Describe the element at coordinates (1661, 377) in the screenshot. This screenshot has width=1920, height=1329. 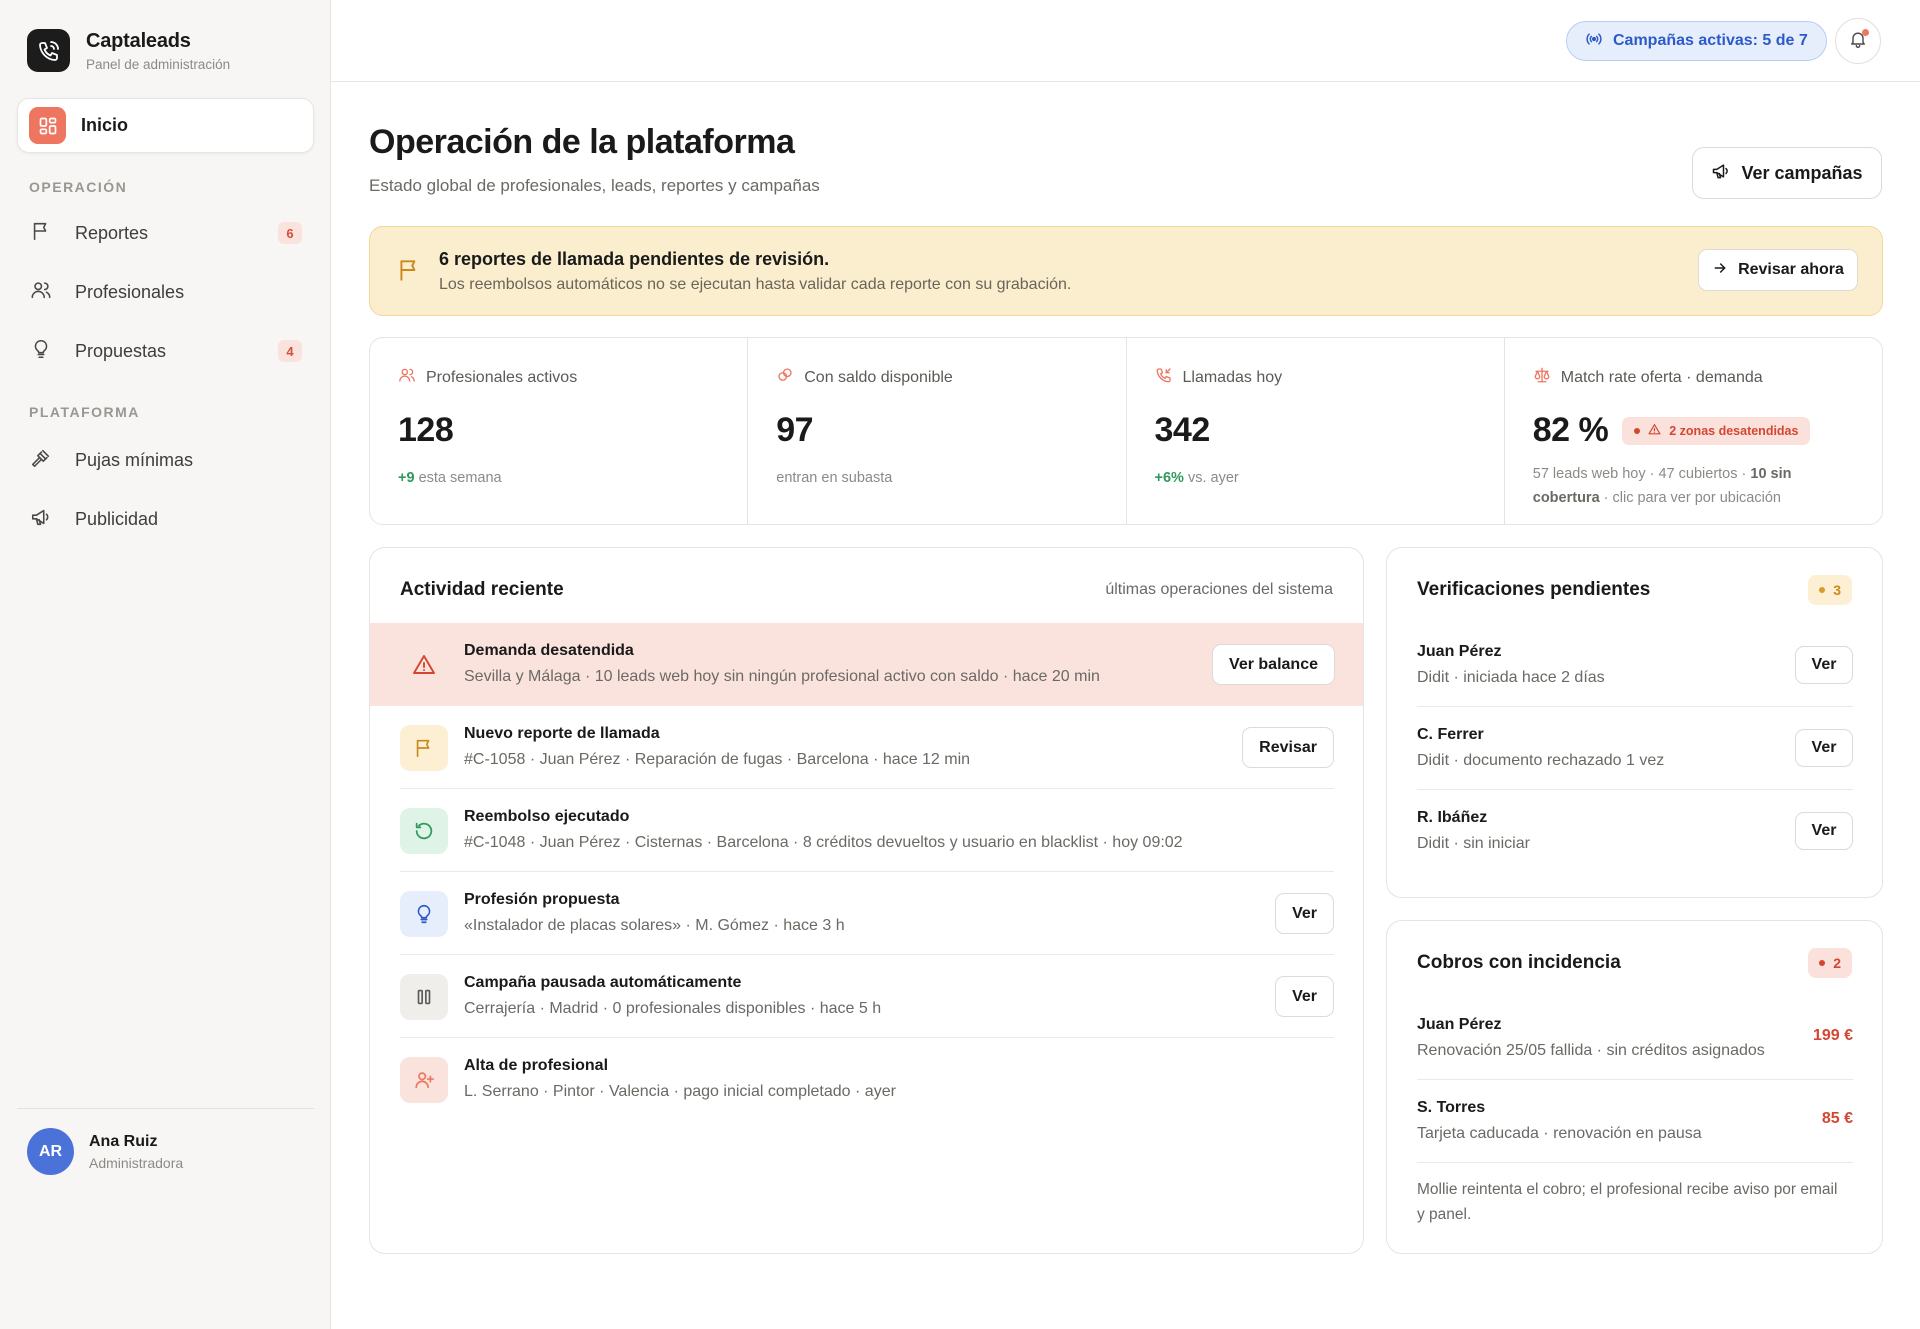
I see `stat-label: Match rate oferta · demanda` at that location.